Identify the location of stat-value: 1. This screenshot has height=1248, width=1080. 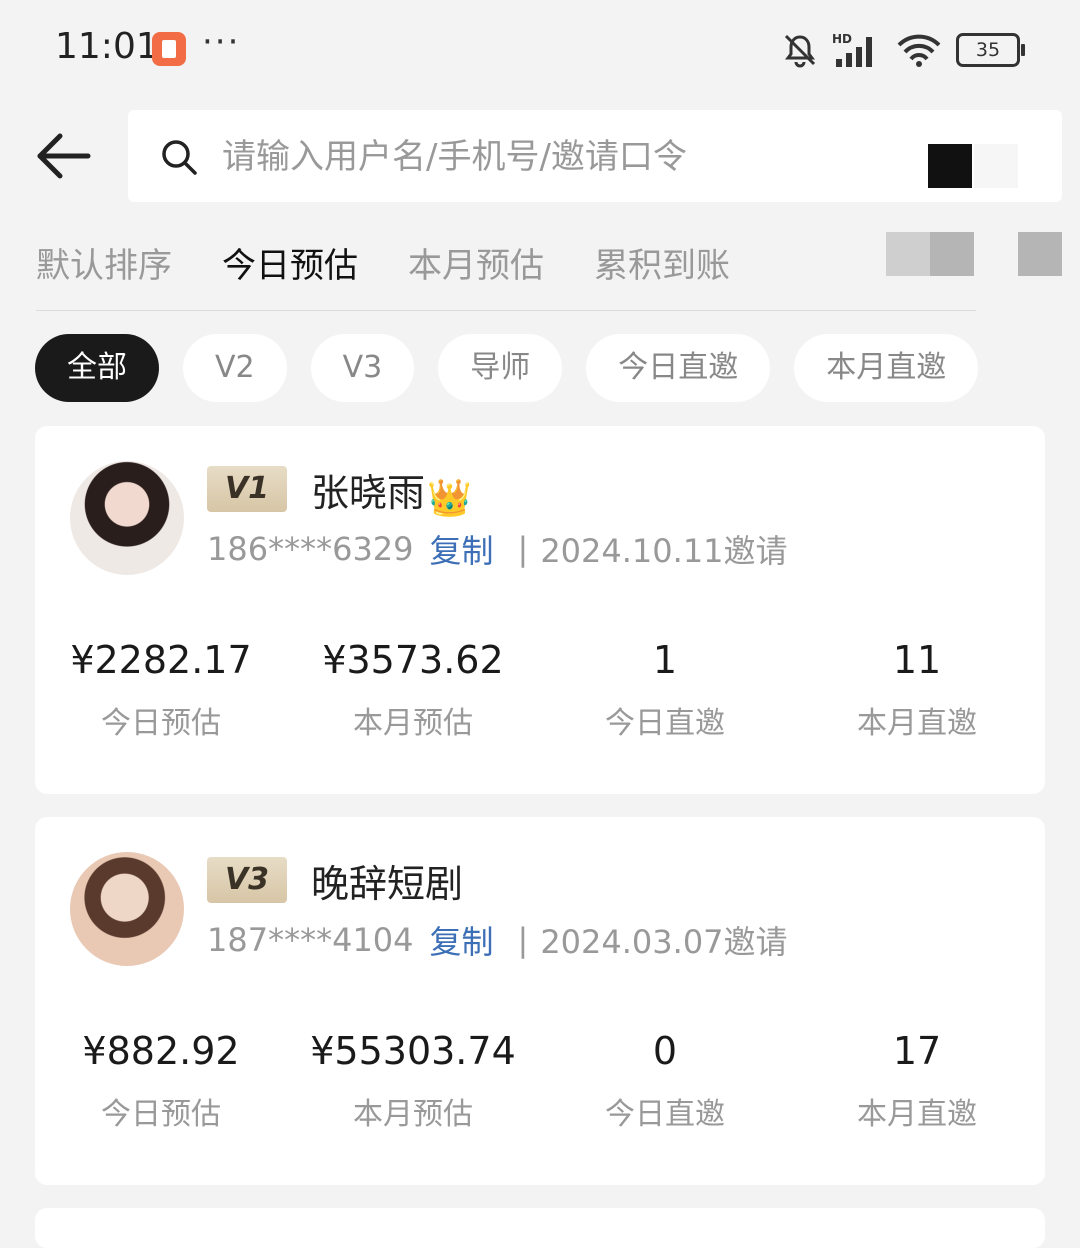
(665, 660).